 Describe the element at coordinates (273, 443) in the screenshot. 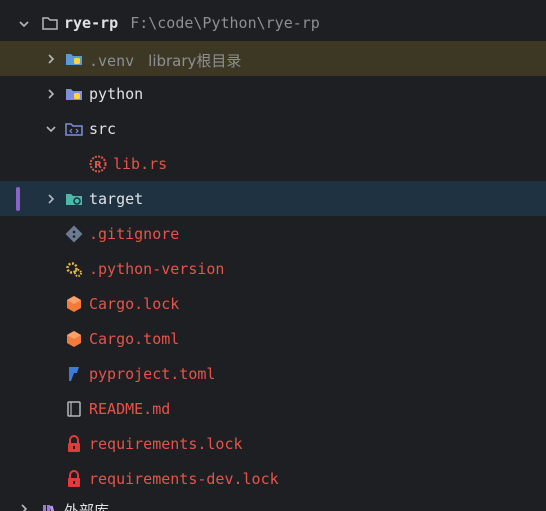

I see `tree-row-requirements-lock: requirements.lock` at that location.